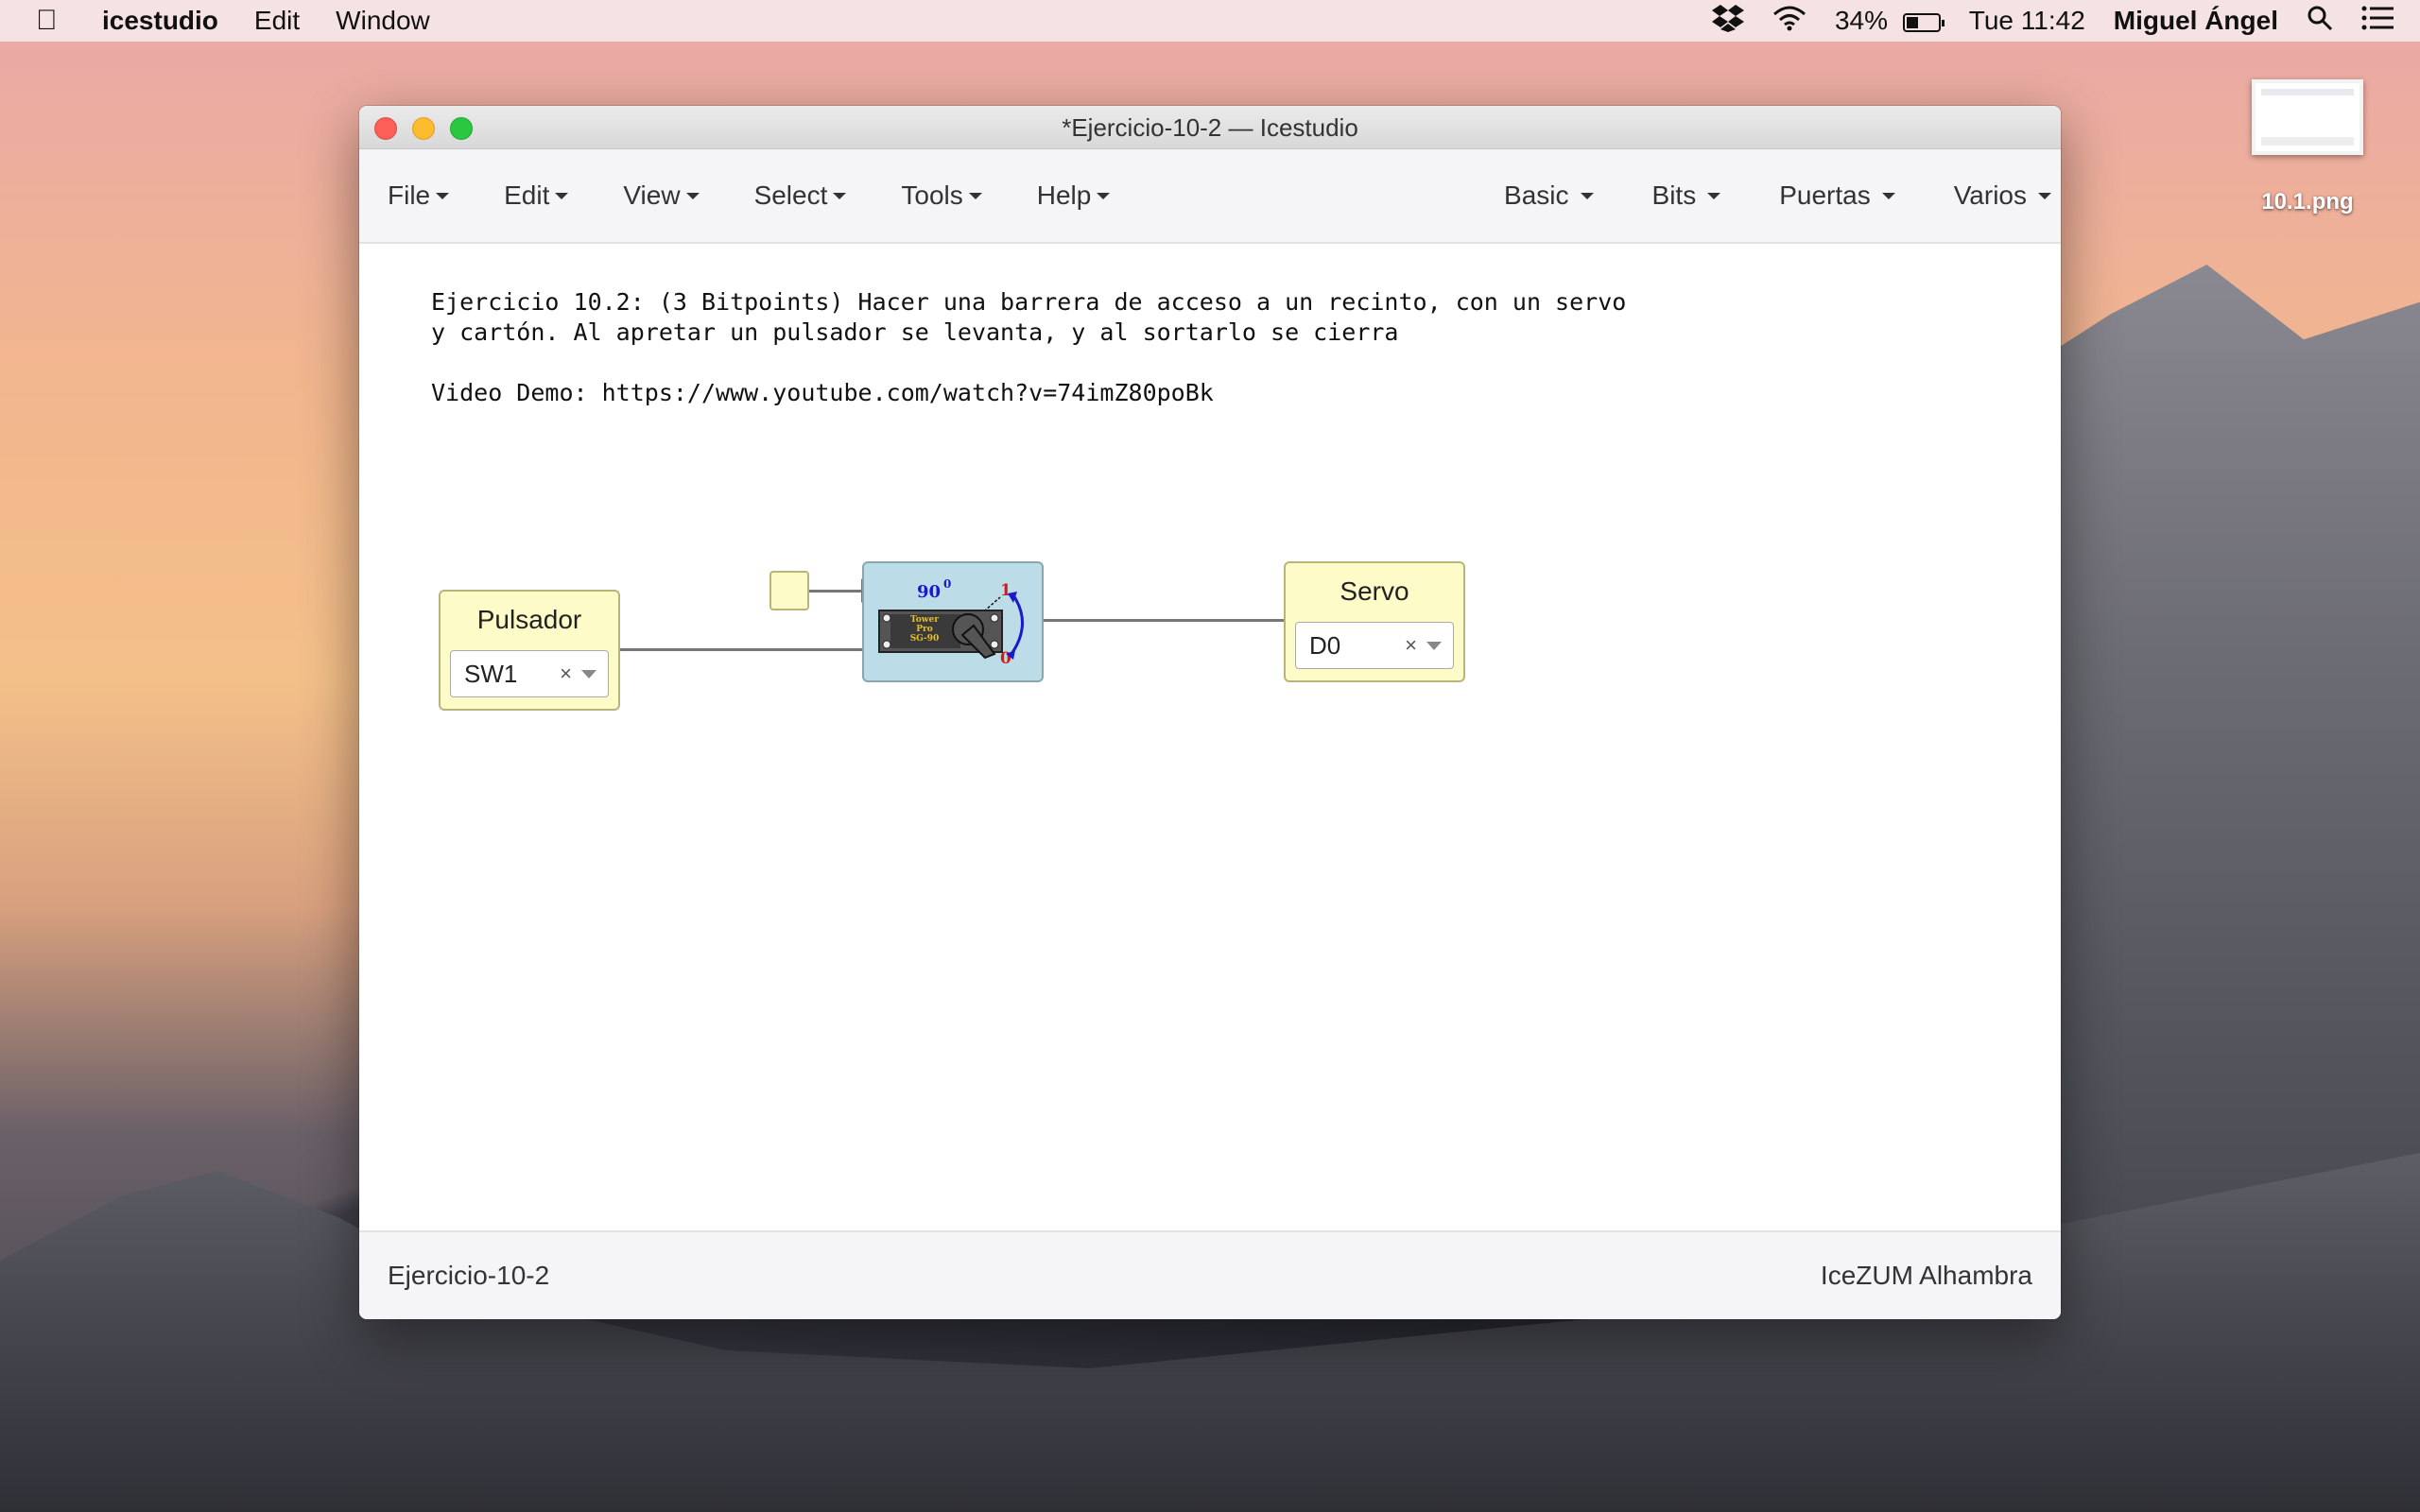 This screenshot has width=2420, height=1512. I want to click on minimize-button, so click(423, 128).